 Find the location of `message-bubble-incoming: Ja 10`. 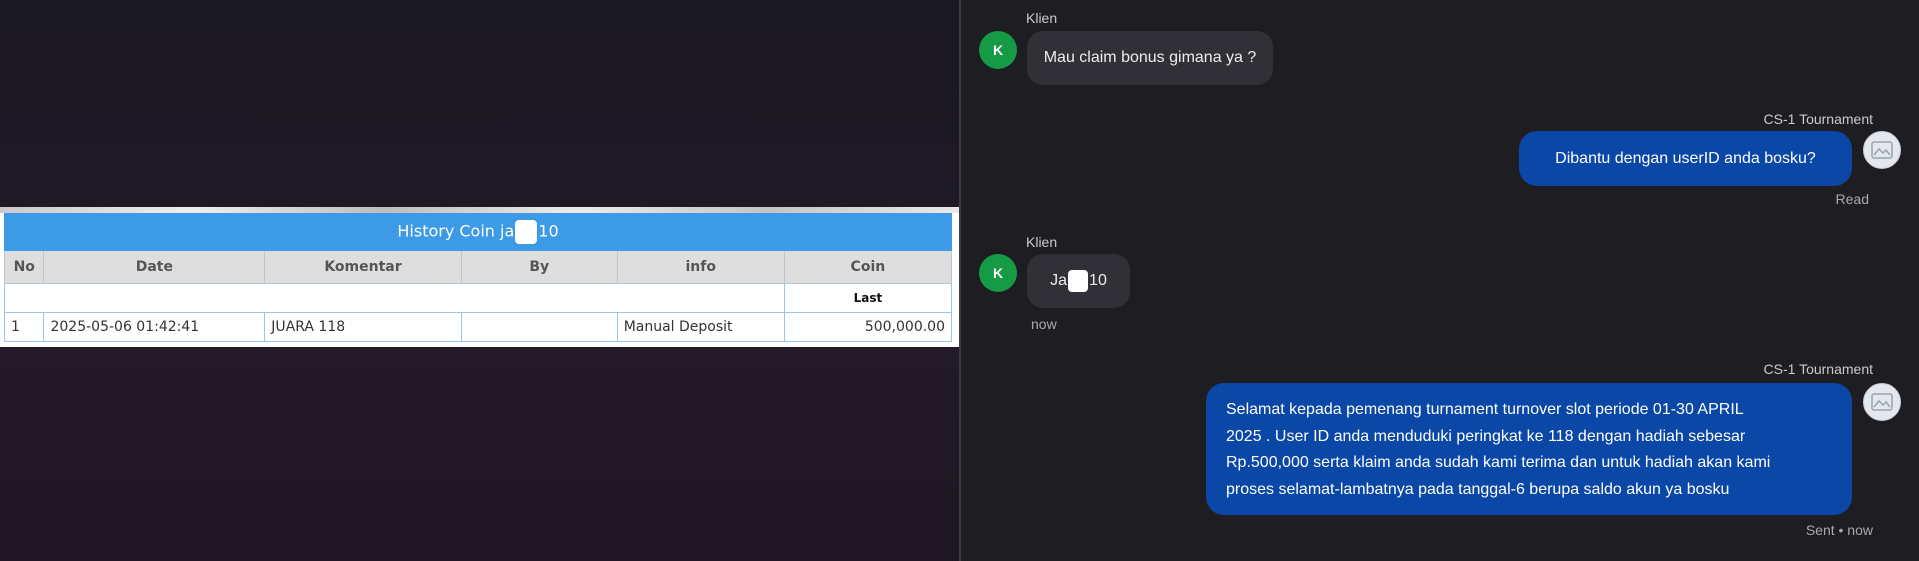

message-bubble-incoming: Ja 10 is located at coordinates (1078, 281).